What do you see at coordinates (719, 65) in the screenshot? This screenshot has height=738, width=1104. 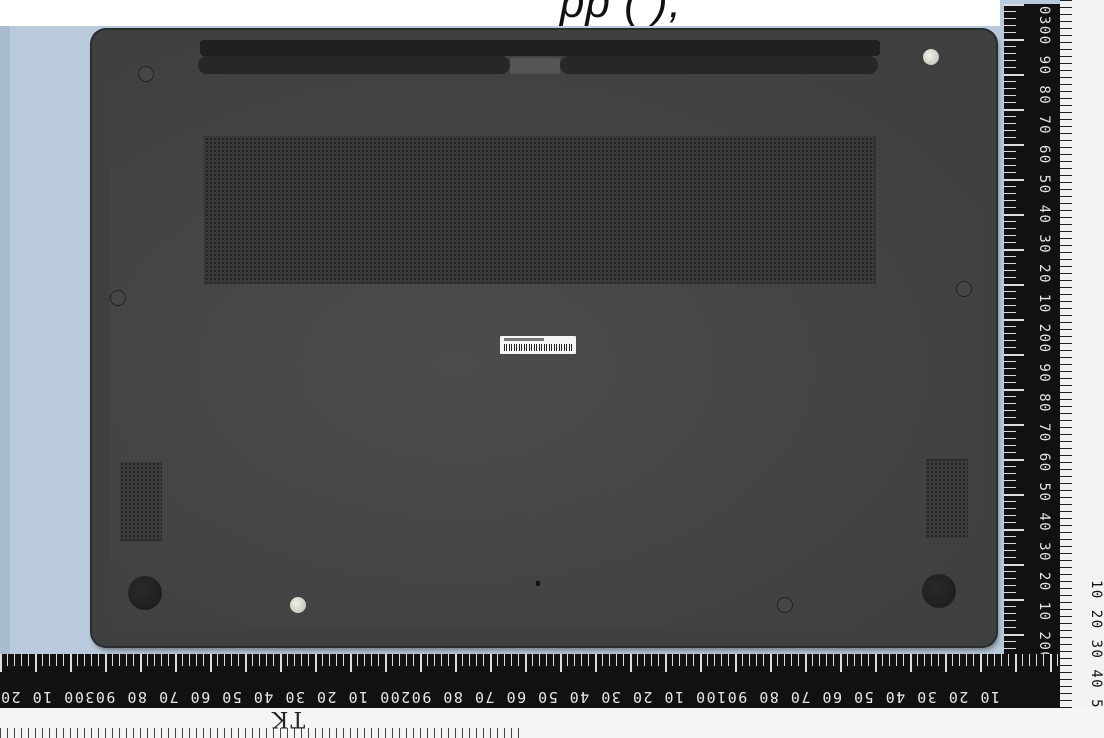 I see `rear-vent-right` at bounding box center [719, 65].